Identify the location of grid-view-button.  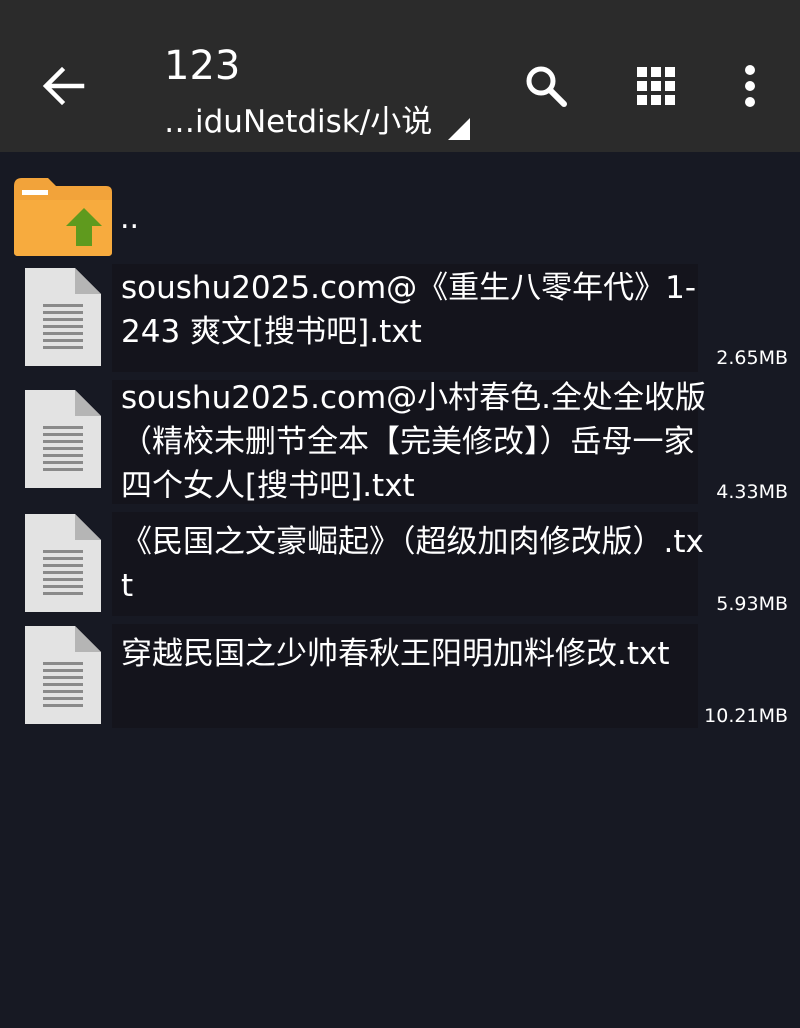
(656, 86).